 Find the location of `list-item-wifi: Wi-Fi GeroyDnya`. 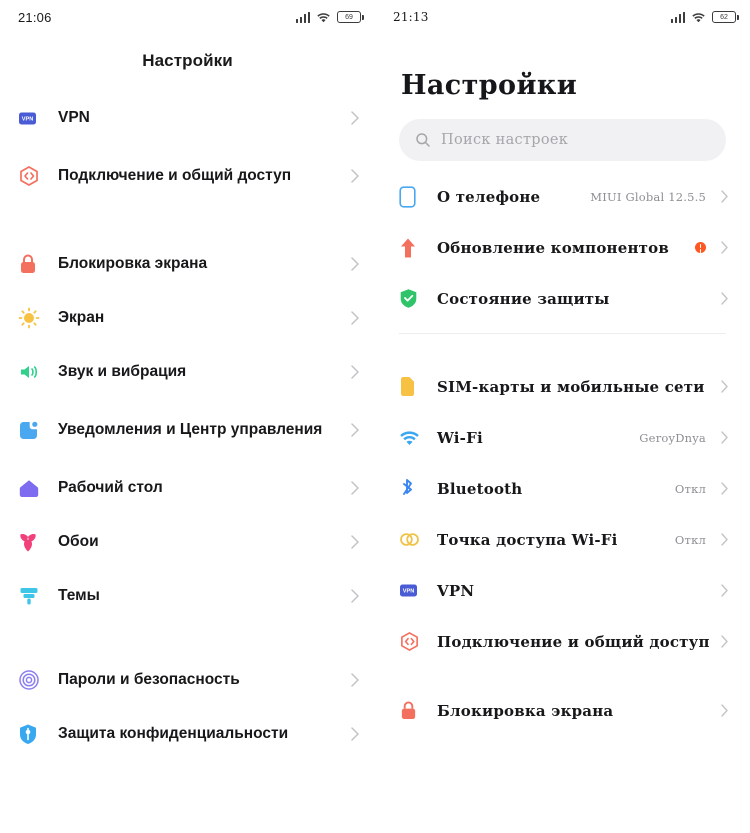

list-item-wifi: Wi-Fi GeroyDnya is located at coordinates (562, 437).